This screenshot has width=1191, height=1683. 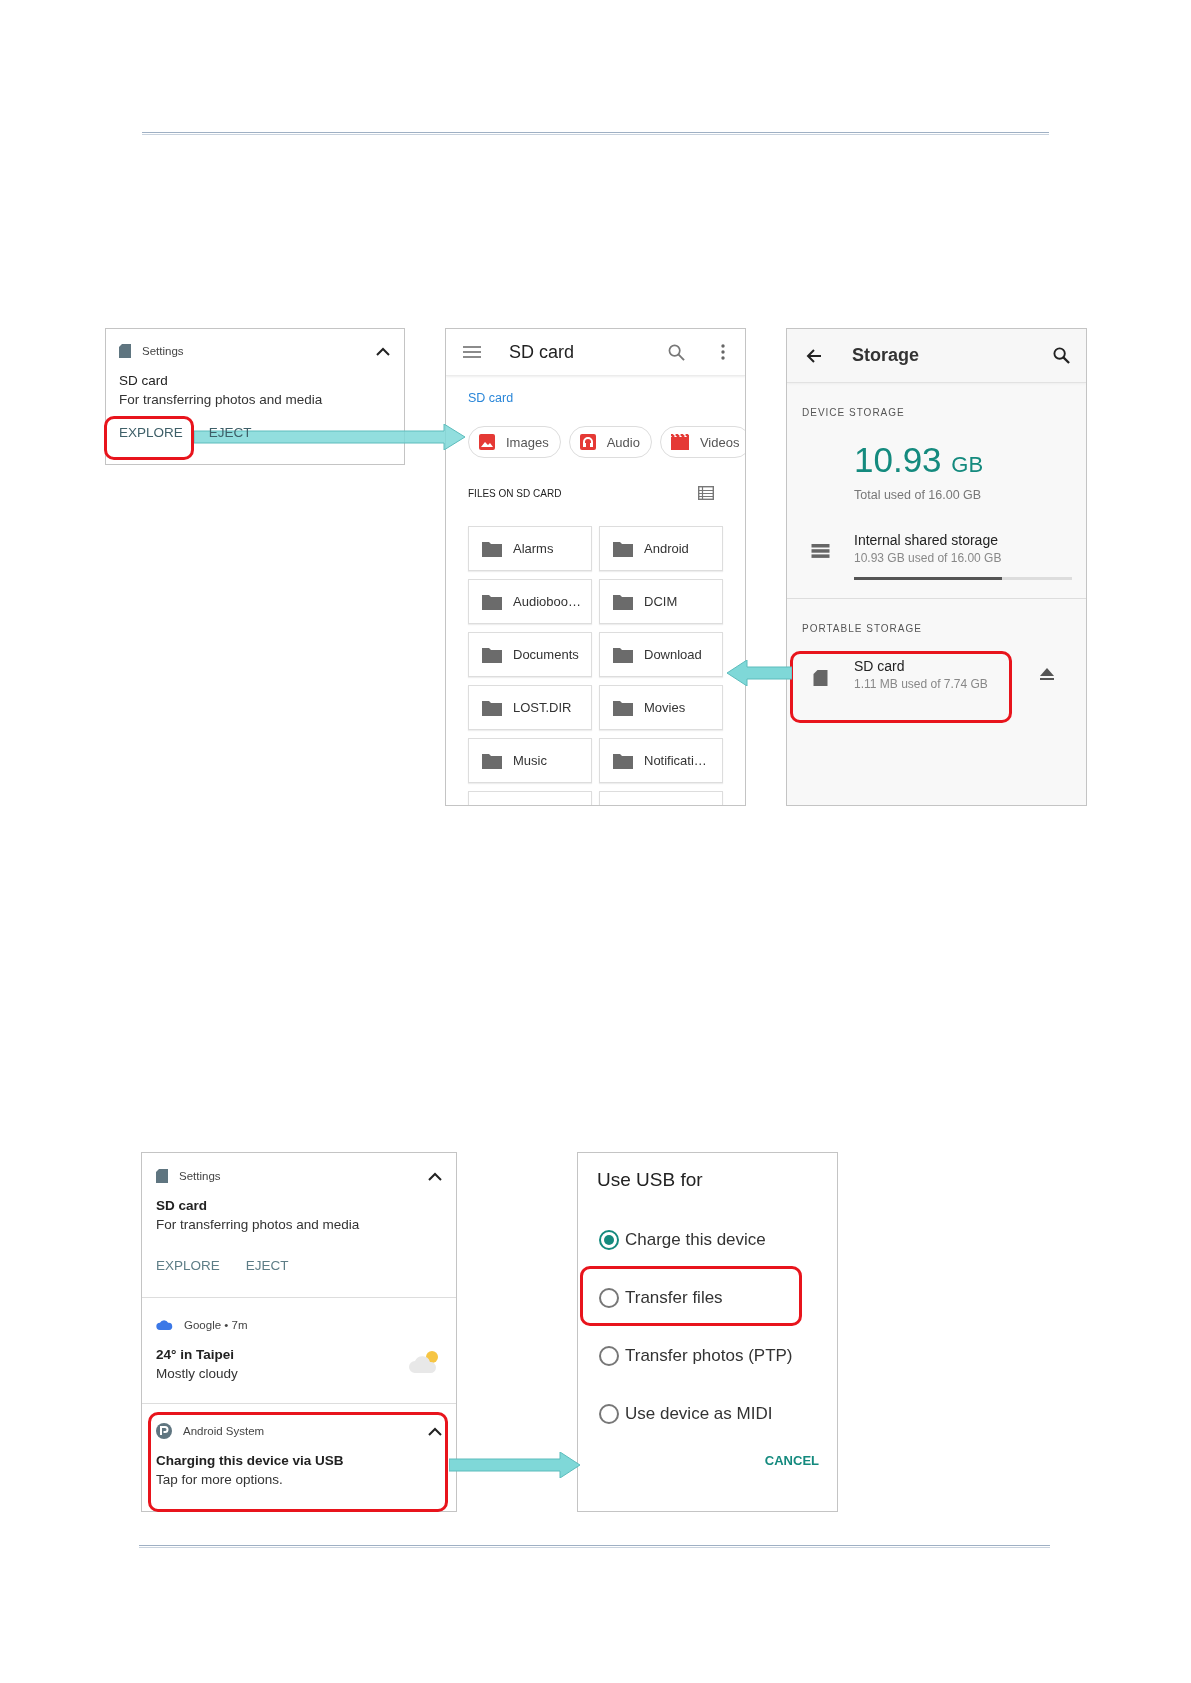 I want to click on section-header: DEVICE STORAGE, so click(x=854, y=412).